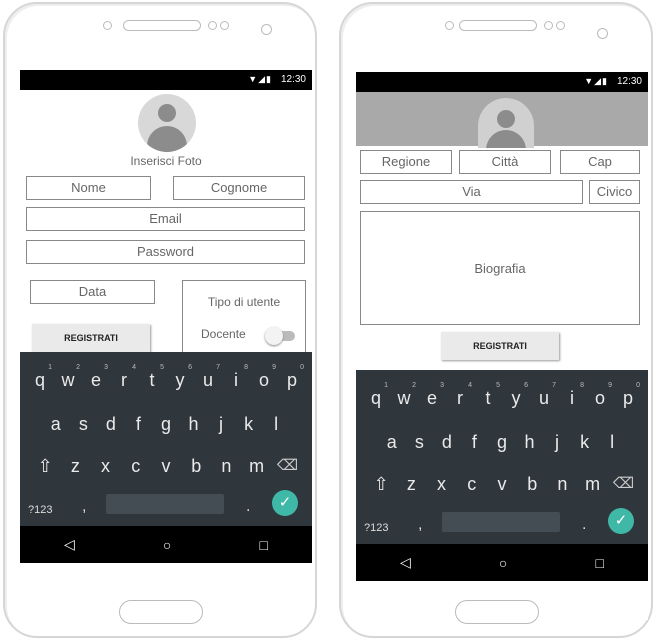 This screenshot has height=644, width=655. I want to click on civic-number-field: Civico, so click(614, 192).